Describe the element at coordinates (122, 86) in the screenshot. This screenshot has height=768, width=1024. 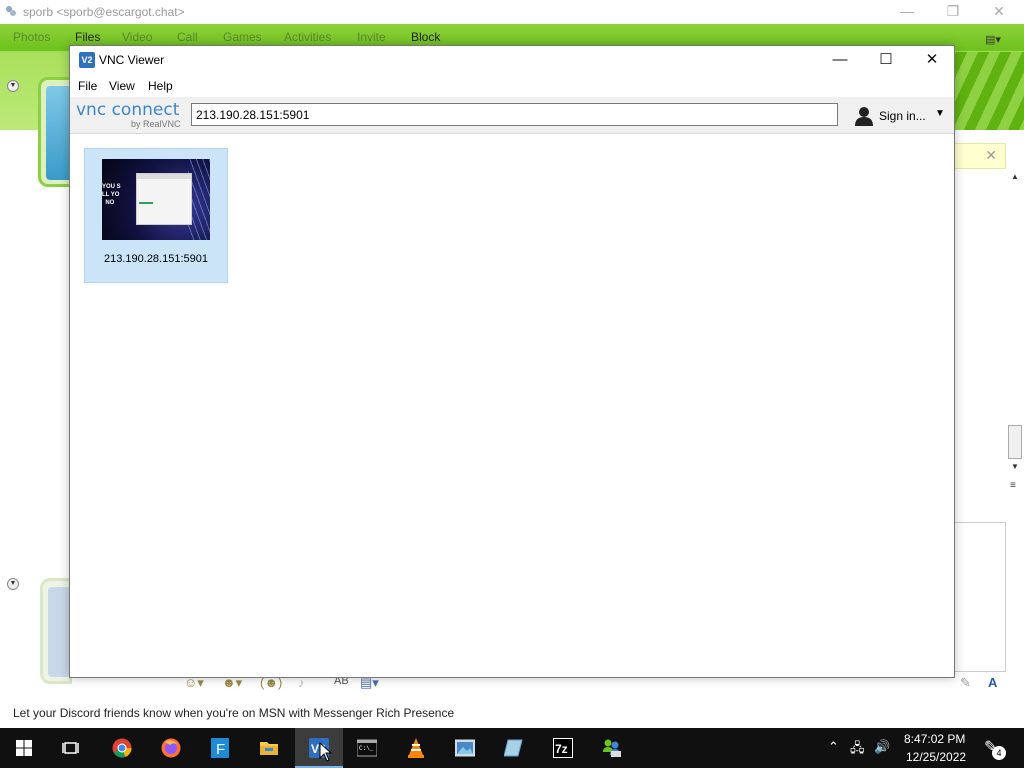
I see `vnc-menu-view: View` at that location.